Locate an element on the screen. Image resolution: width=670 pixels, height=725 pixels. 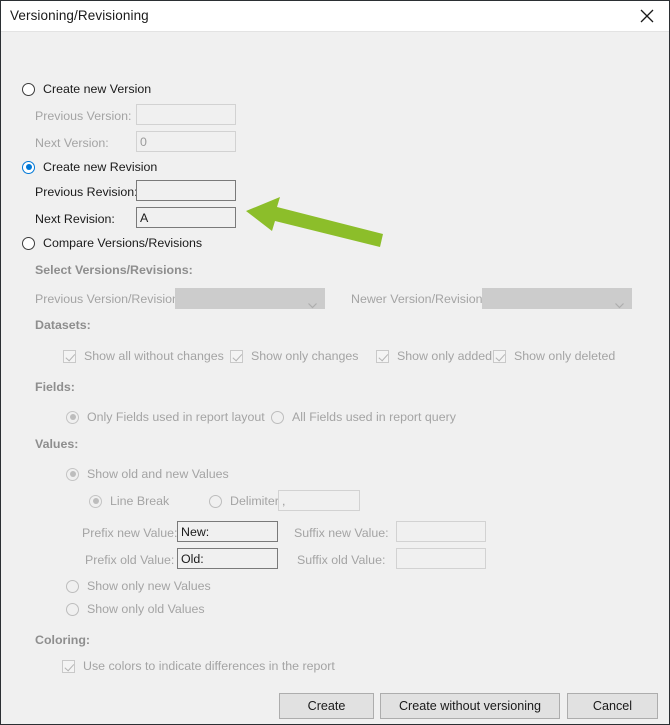
prefix-new-value-label: Prefix new Value: is located at coordinates (130, 533).